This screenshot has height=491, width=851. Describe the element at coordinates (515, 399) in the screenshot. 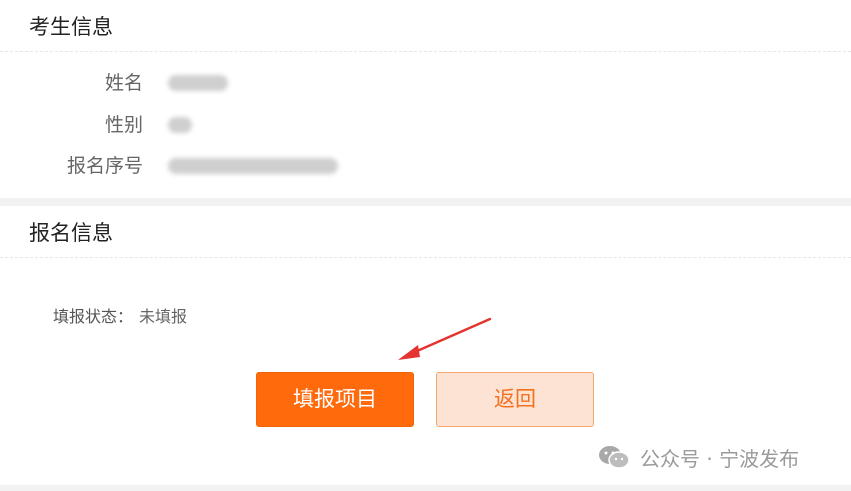

I see `back-button: 返回` at that location.